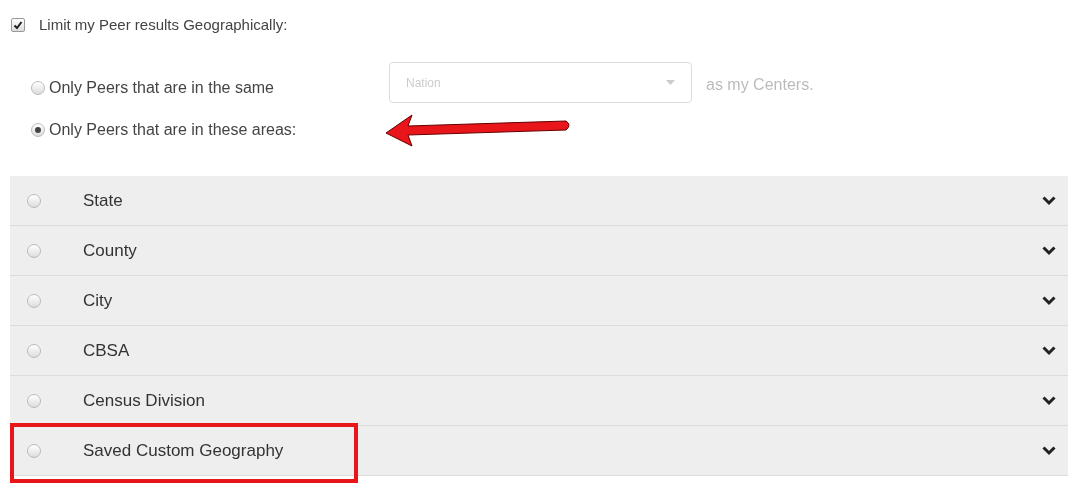  What do you see at coordinates (760, 85) in the screenshot?
I see `suffix-text: as my Centers.` at bounding box center [760, 85].